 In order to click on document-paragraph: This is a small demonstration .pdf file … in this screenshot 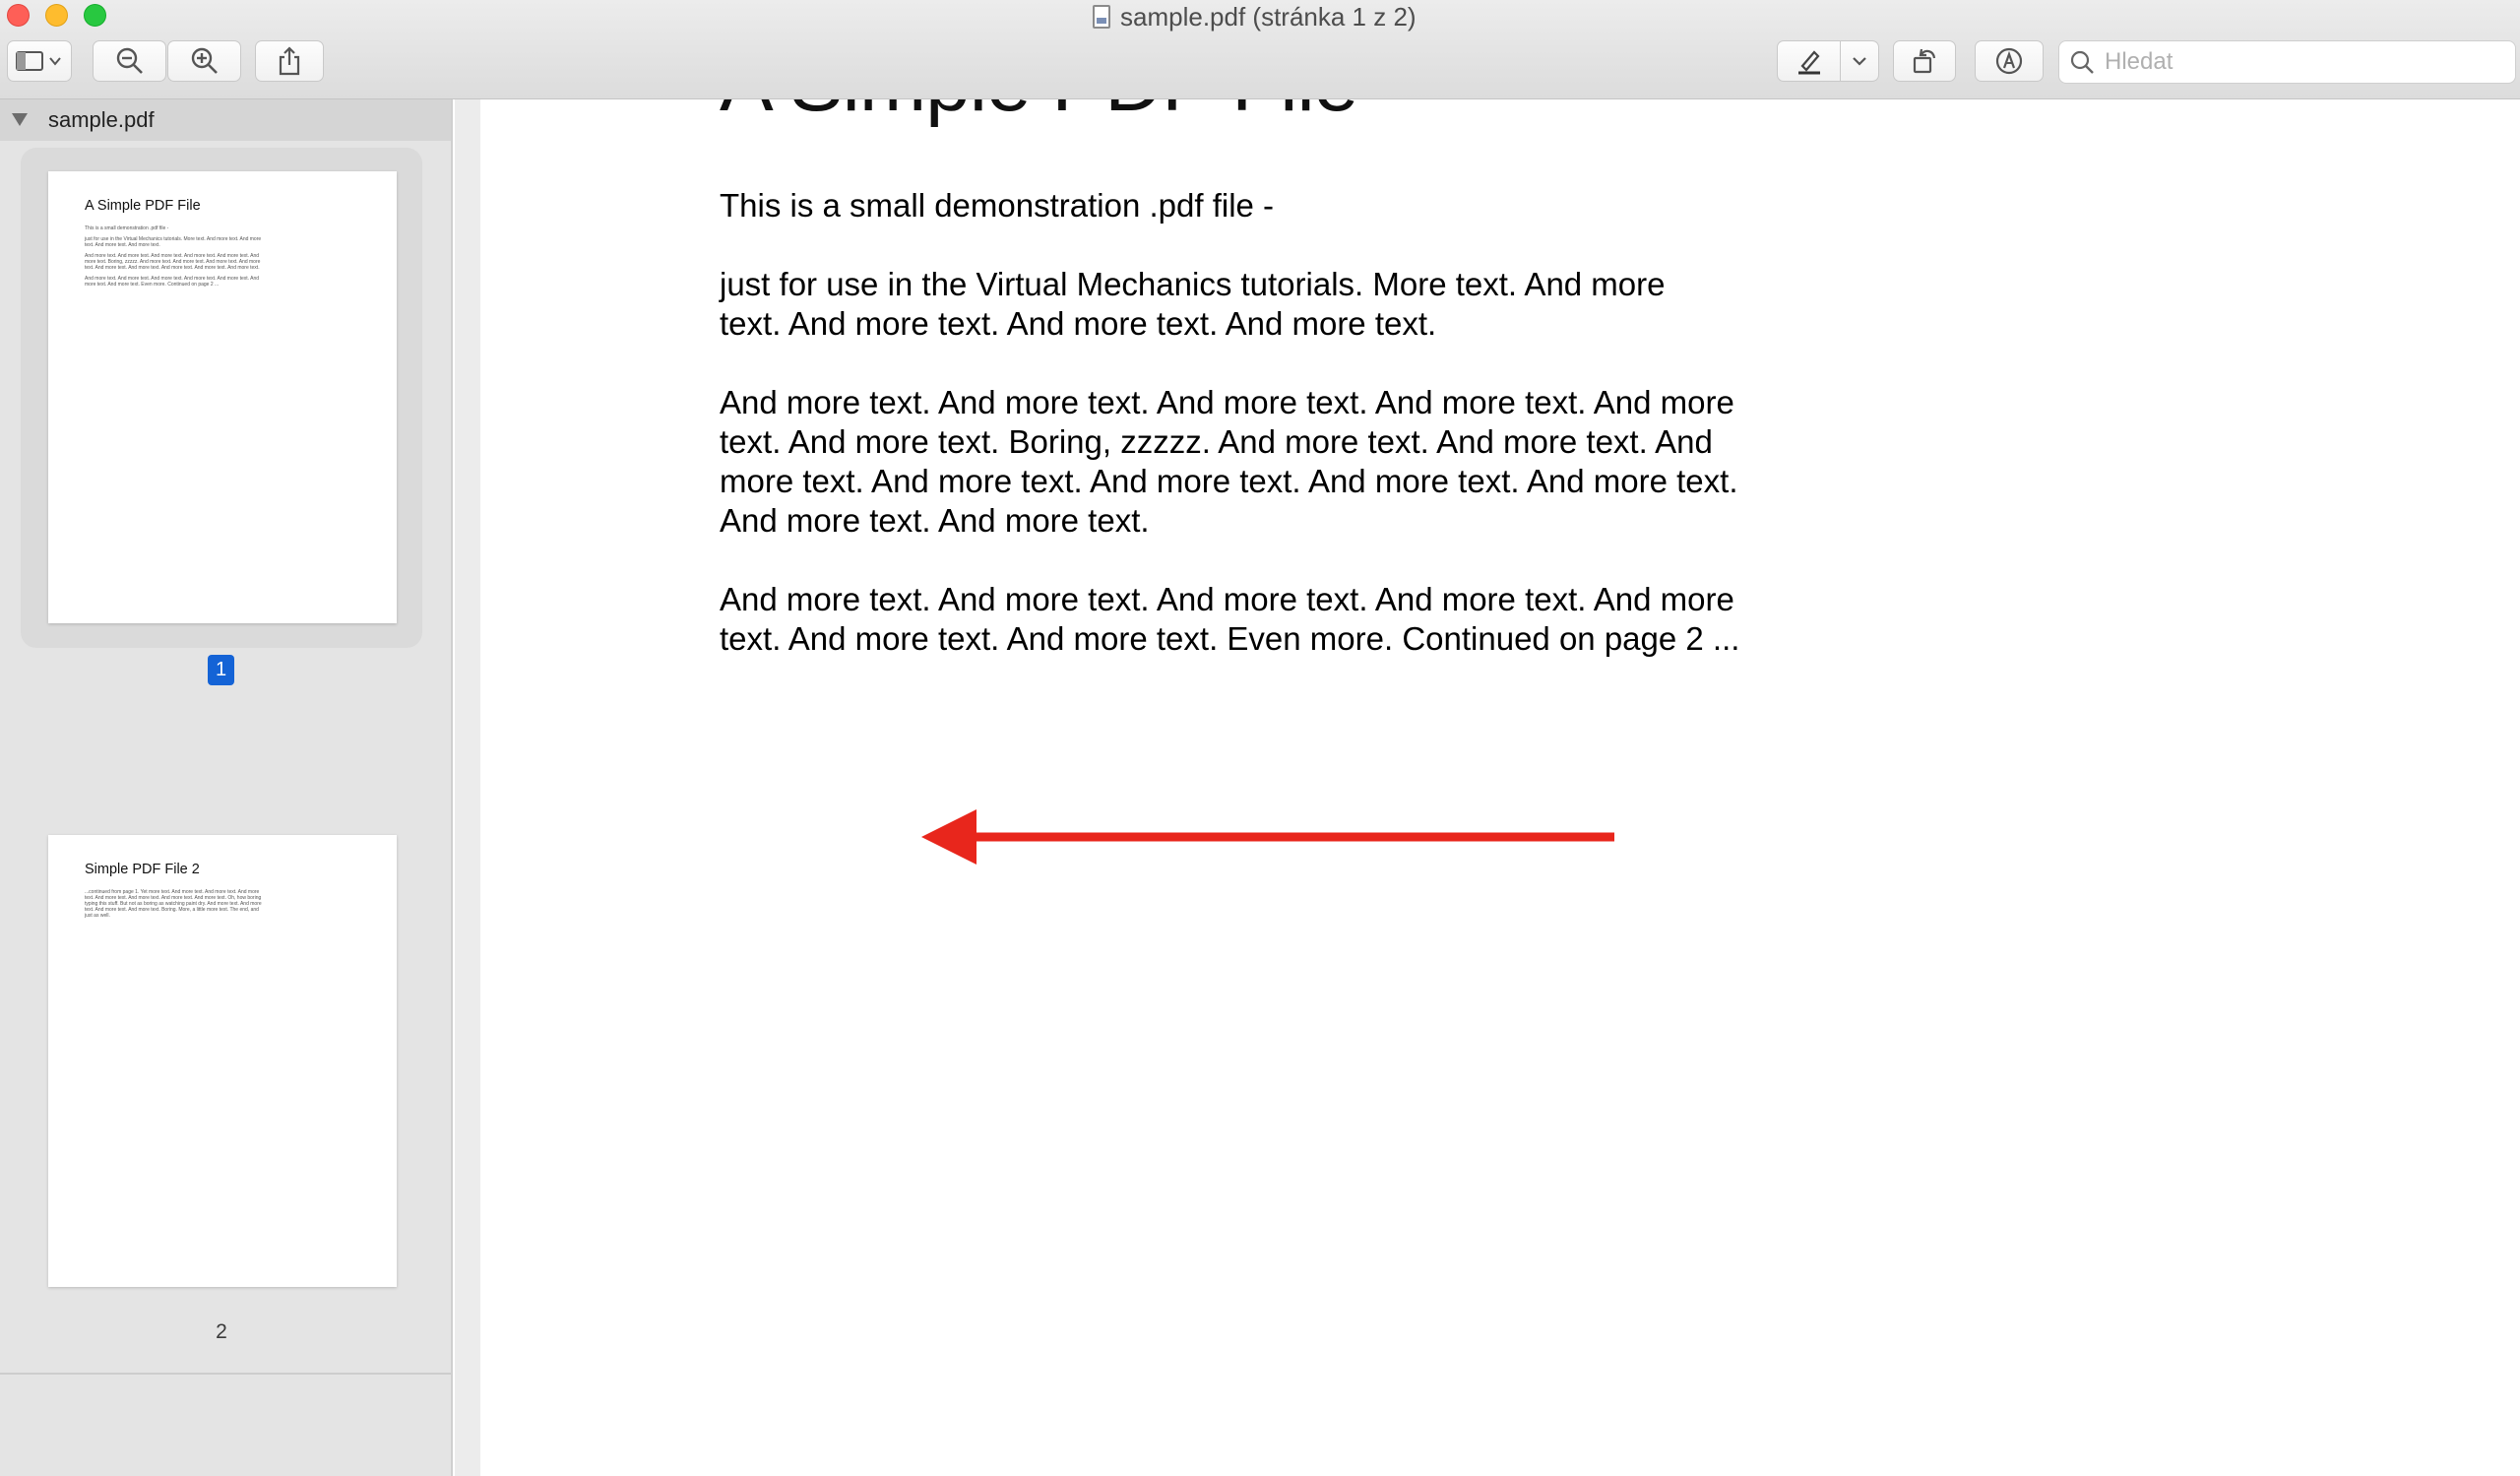, I will do `click(997, 205)`.